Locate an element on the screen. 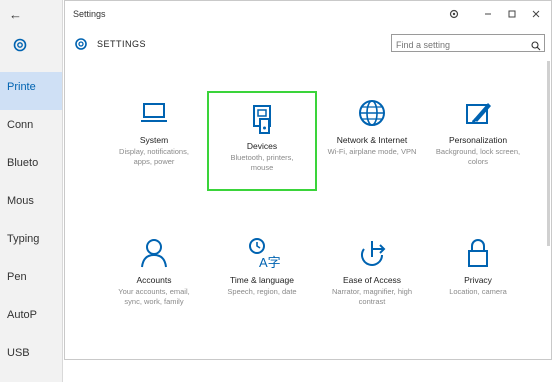  maximize-icon is located at coordinates (512, 14).